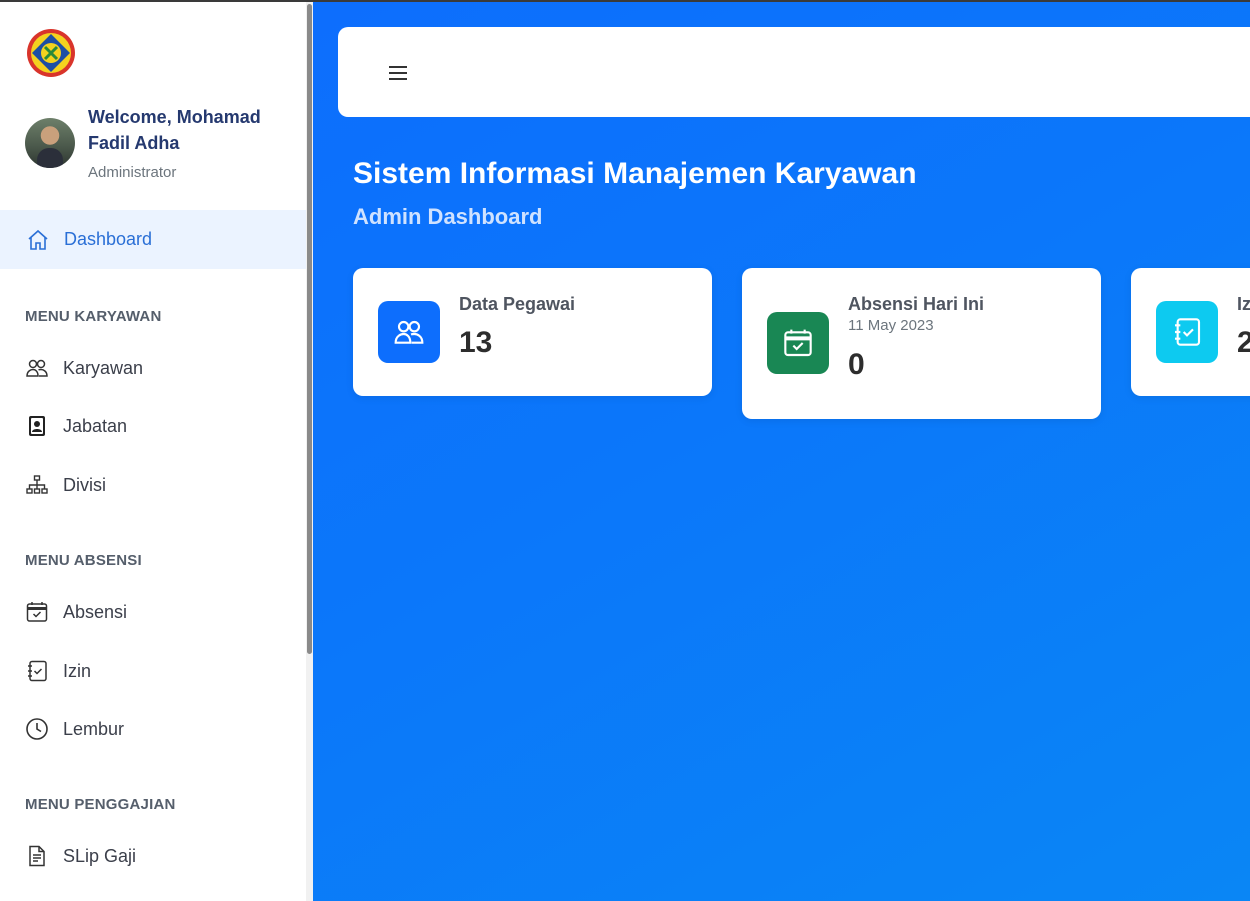  What do you see at coordinates (625, 1) in the screenshot?
I see `window-top-border` at bounding box center [625, 1].